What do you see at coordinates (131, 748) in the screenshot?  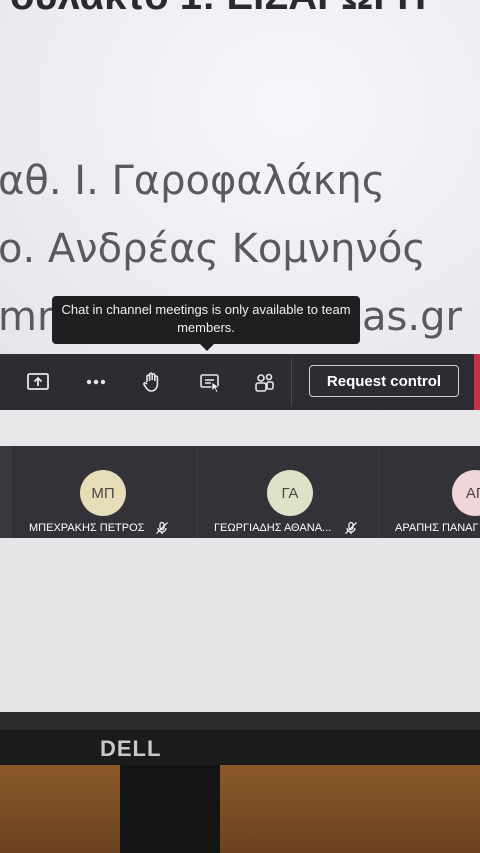 I see `monitor-brand-logo: DELL` at bounding box center [131, 748].